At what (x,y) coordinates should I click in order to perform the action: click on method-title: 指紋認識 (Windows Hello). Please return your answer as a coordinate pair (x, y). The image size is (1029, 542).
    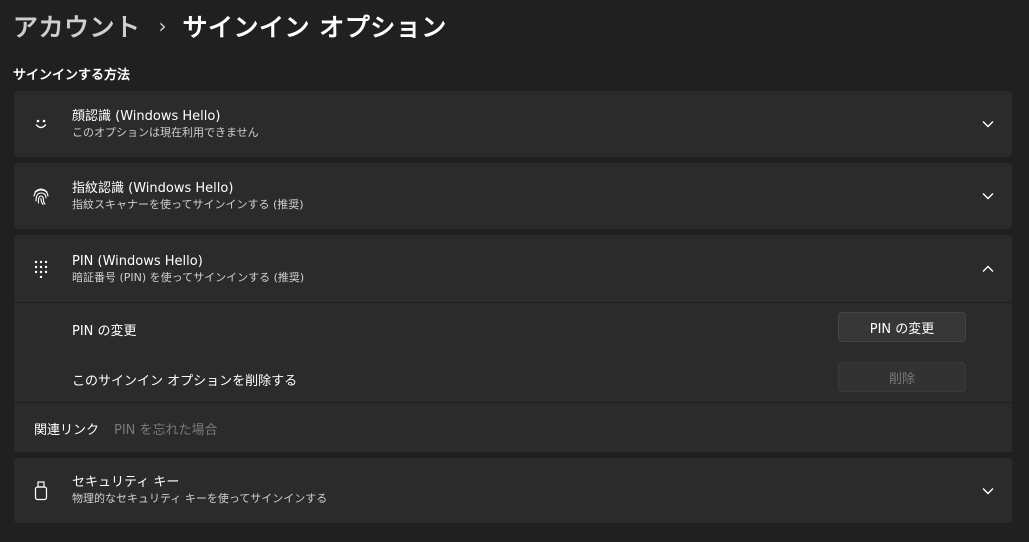
    Looking at the image, I should click on (153, 188).